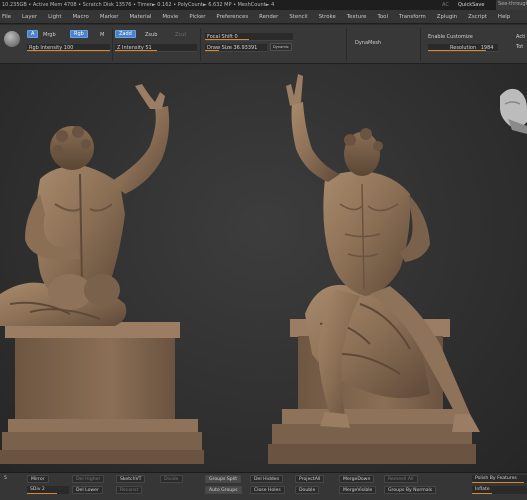 The height and width of the screenshot is (500, 527). What do you see at coordinates (170, 17) in the screenshot?
I see `menu-item-movie: Movie` at bounding box center [170, 17].